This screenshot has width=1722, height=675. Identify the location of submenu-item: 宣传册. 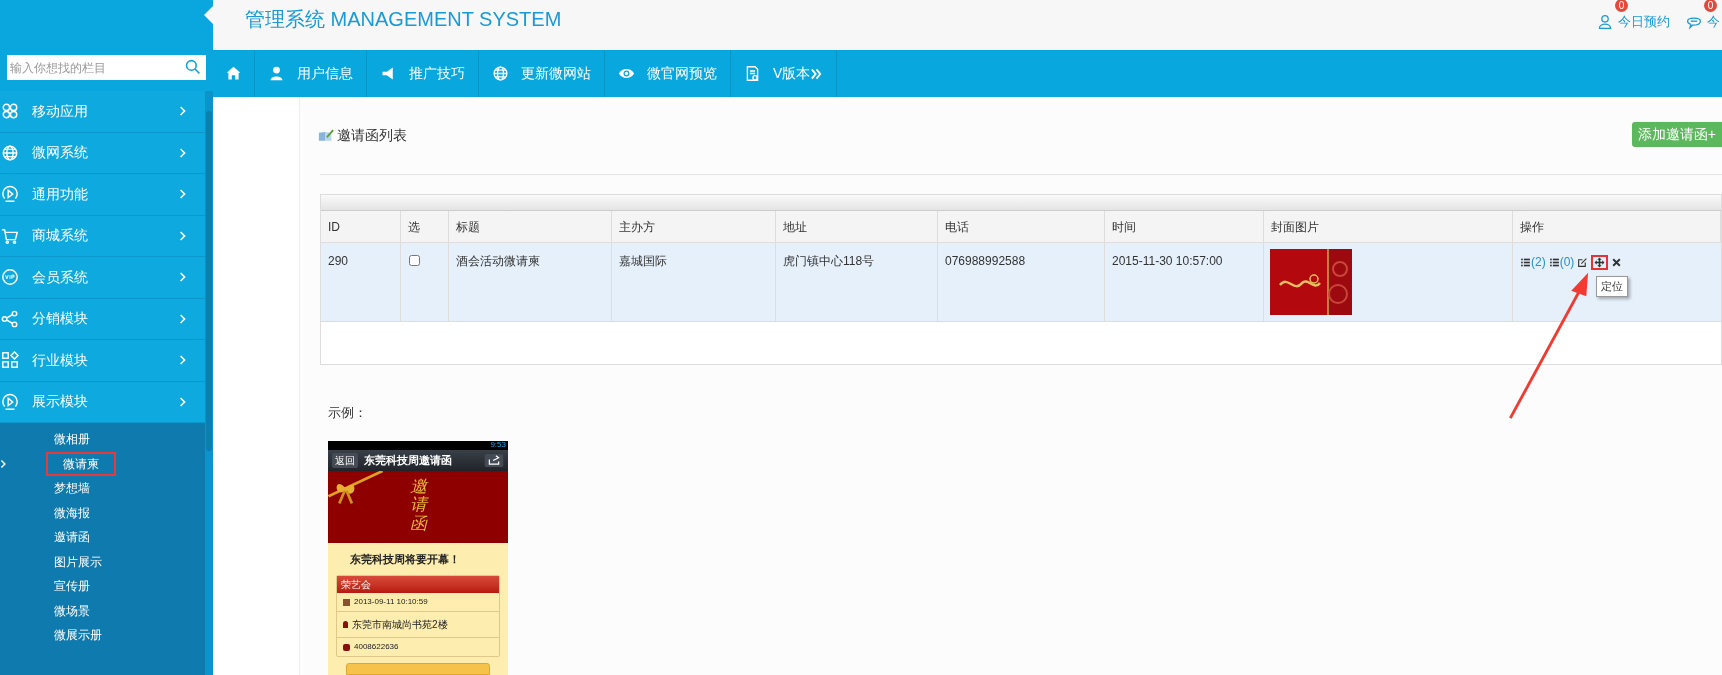
(72, 586).